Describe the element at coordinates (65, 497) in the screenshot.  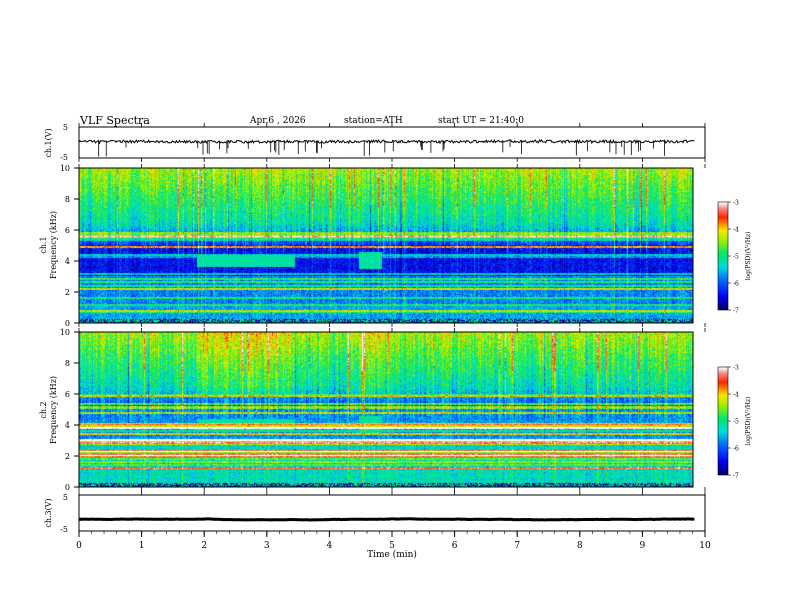
I see `ch3-ytick-top: 5` at that location.